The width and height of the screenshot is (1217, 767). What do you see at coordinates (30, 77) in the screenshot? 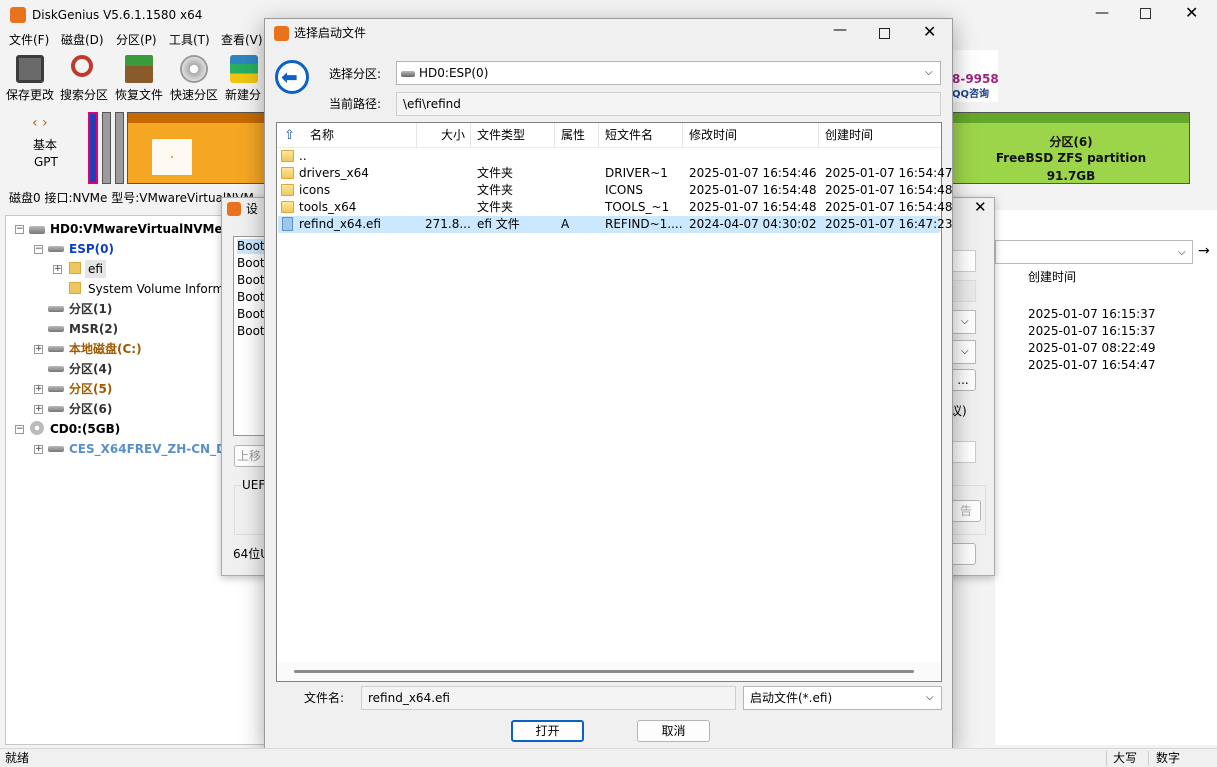
I see `save-changes-button: 保存更改` at bounding box center [30, 77].